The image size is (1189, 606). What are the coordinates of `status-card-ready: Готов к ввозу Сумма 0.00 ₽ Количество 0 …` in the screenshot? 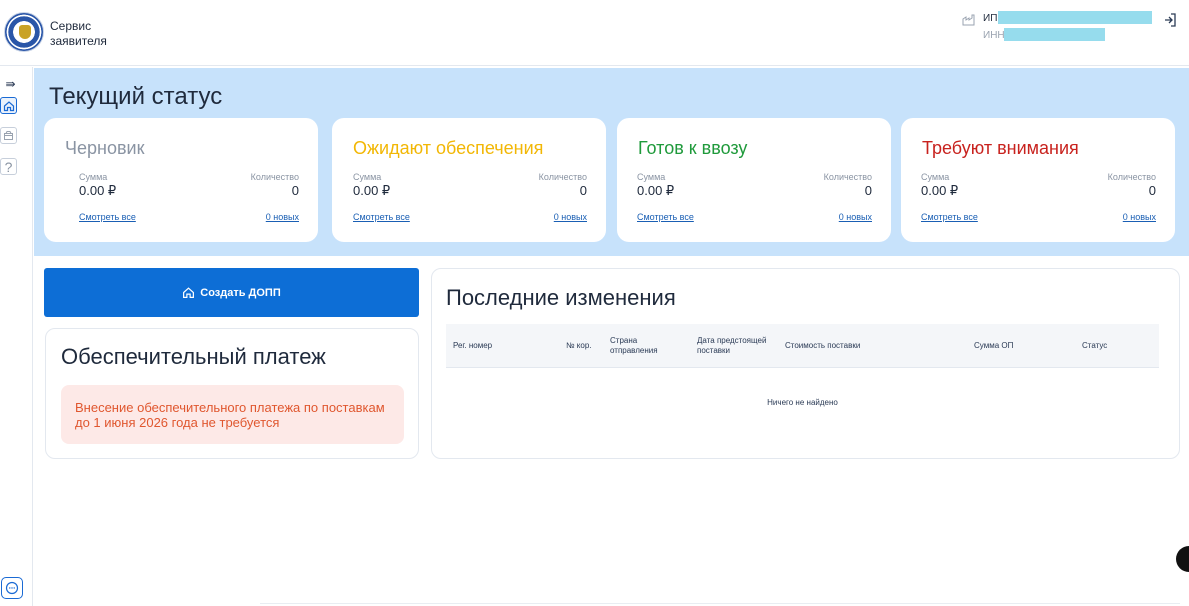 It's located at (754, 180).